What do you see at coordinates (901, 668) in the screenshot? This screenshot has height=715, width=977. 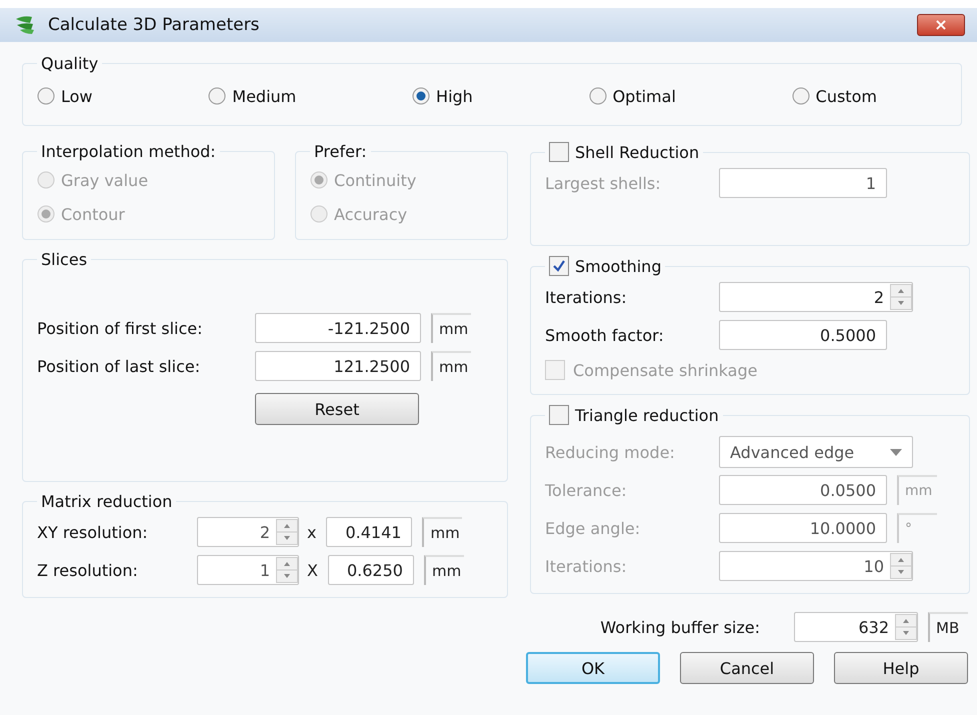 I see `dialog-button: Help` at bounding box center [901, 668].